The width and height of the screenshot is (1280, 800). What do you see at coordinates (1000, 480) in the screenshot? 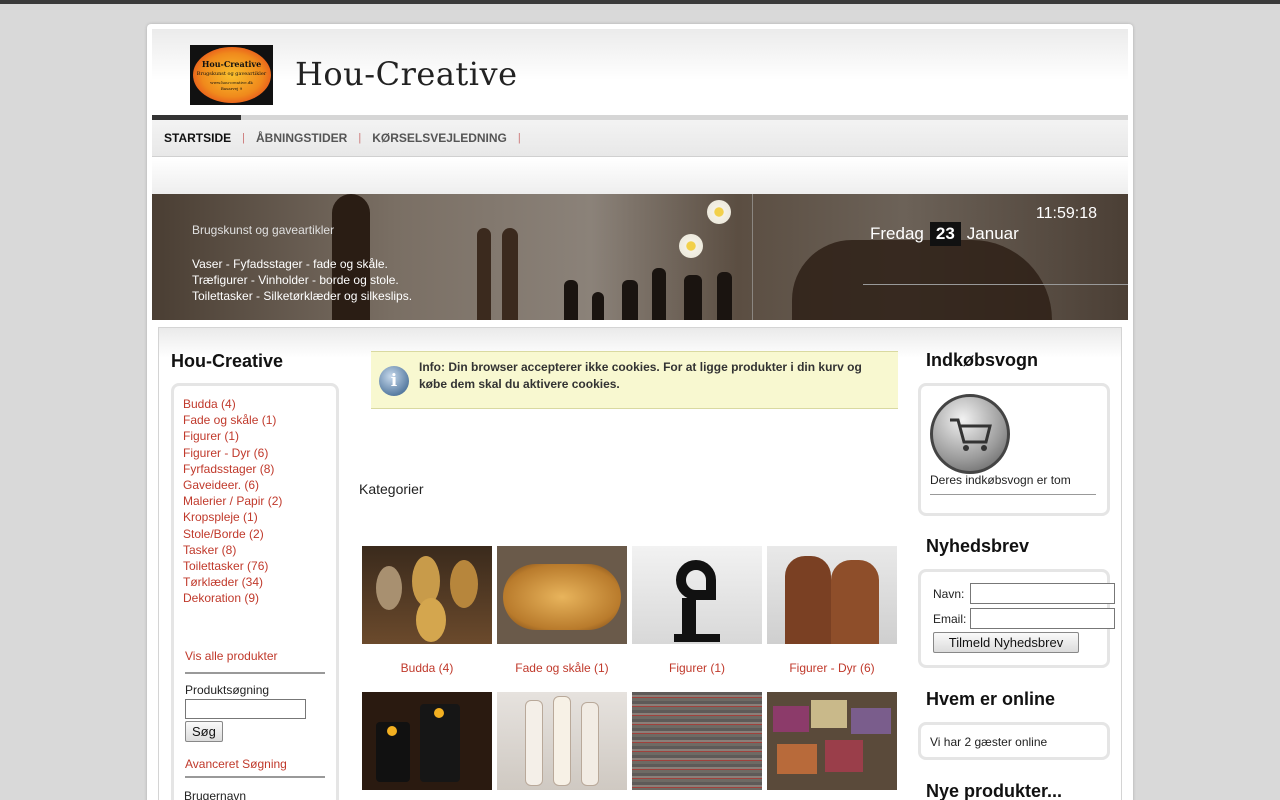
I see `cart-empty-text: Deres indkøbsvogn er tom` at bounding box center [1000, 480].